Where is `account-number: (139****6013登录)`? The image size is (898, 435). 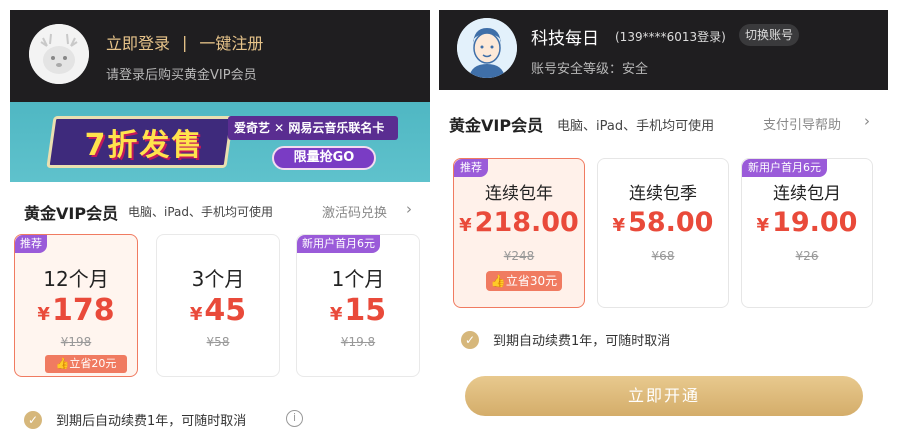
account-number: (139****6013登录) is located at coordinates (670, 37).